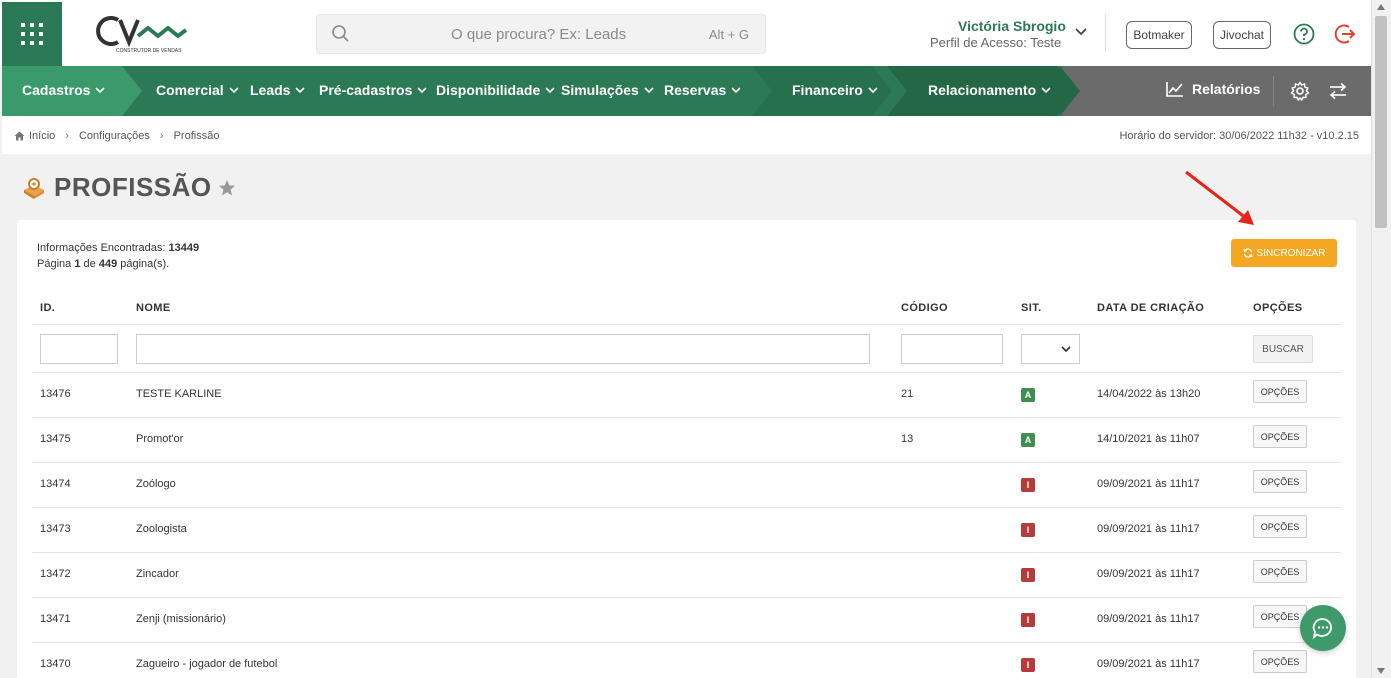 Image resolution: width=1391 pixels, height=678 pixels. Describe the element at coordinates (495, 90) in the screenshot. I see `nav-disponibilidade: Disponibilidade` at that location.